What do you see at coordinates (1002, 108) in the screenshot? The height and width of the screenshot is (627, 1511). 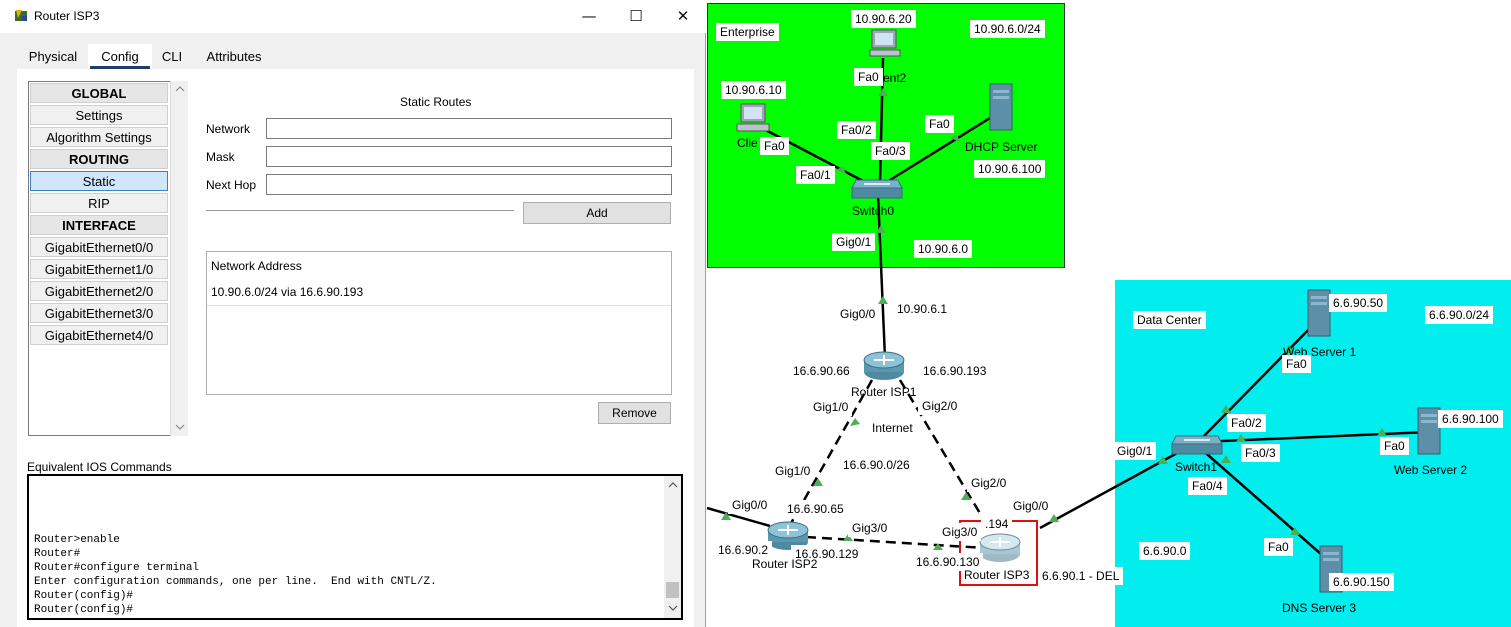 I see `server-icon` at bounding box center [1002, 108].